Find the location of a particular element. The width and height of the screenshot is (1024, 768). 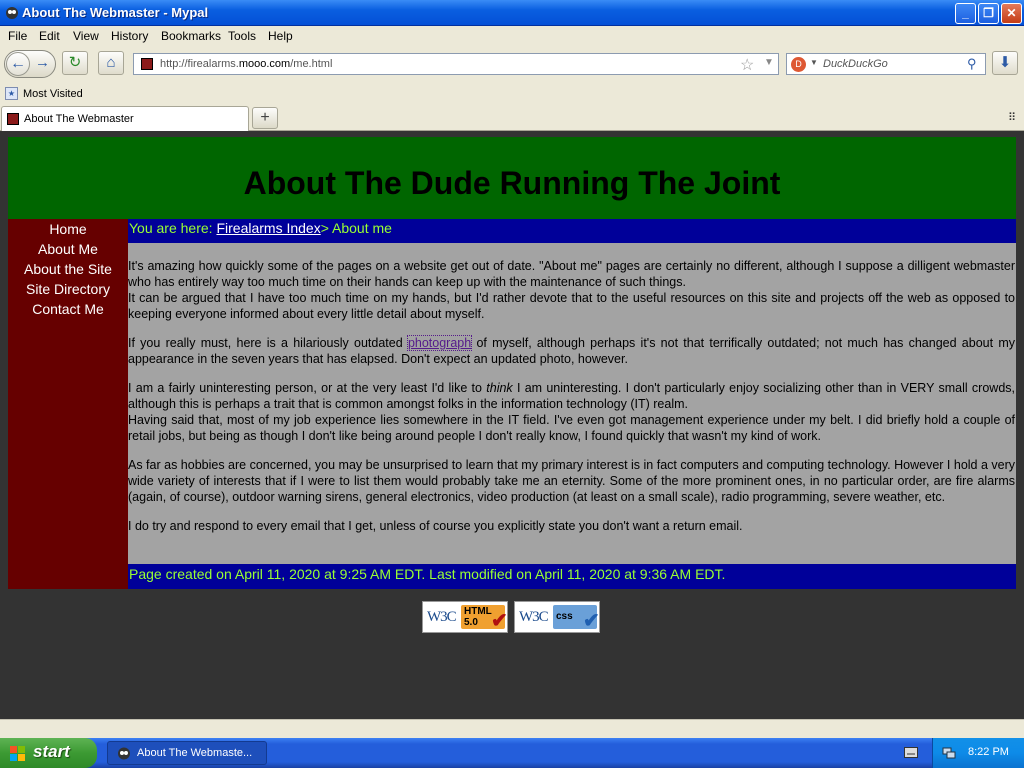

url-text: http://firealarms.mooo.com/me.html is located at coordinates (246, 64).